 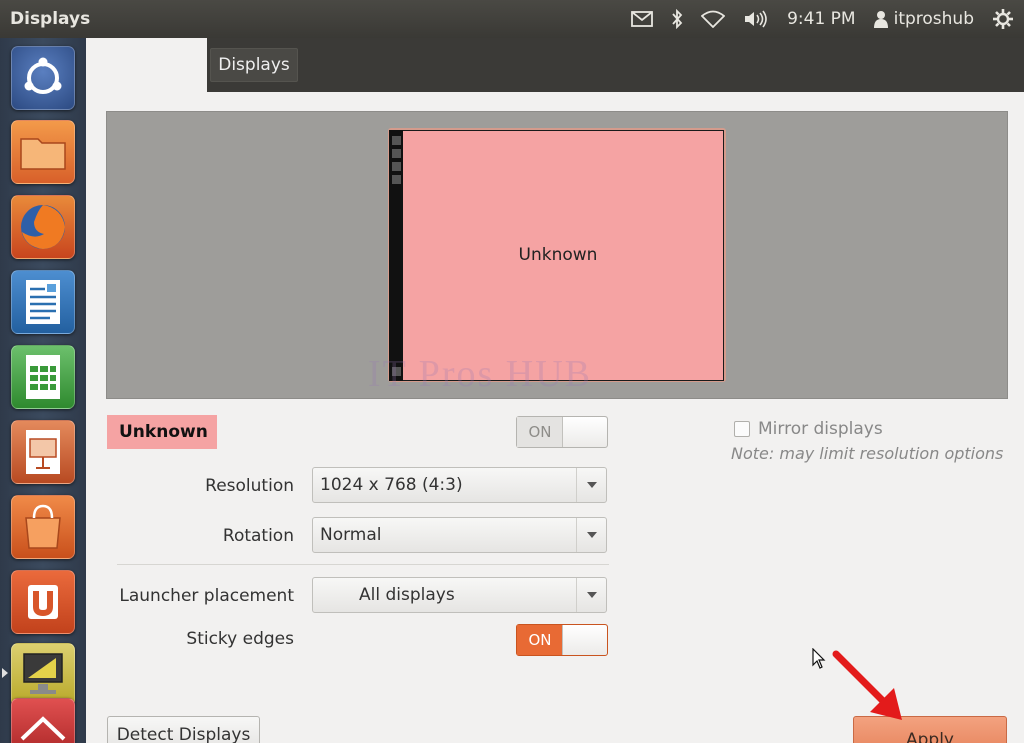 What do you see at coordinates (459, 535) in the screenshot?
I see `rotation-select: Normal` at bounding box center [459, 535].